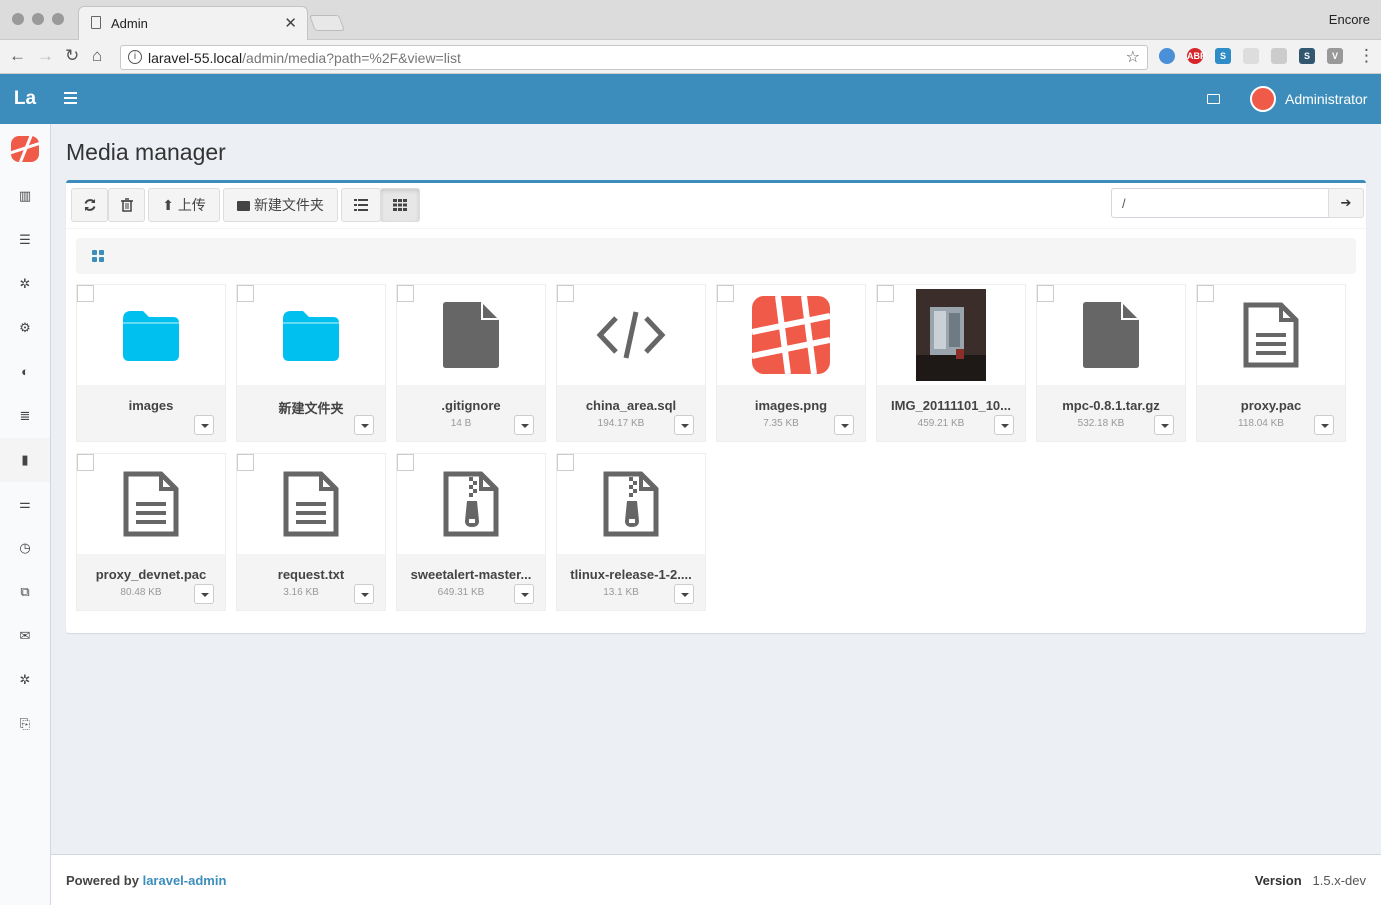 Image resolution: width=1381 pixels, height=905 pixels. I want to click on grid-icon, so click(98, 256).